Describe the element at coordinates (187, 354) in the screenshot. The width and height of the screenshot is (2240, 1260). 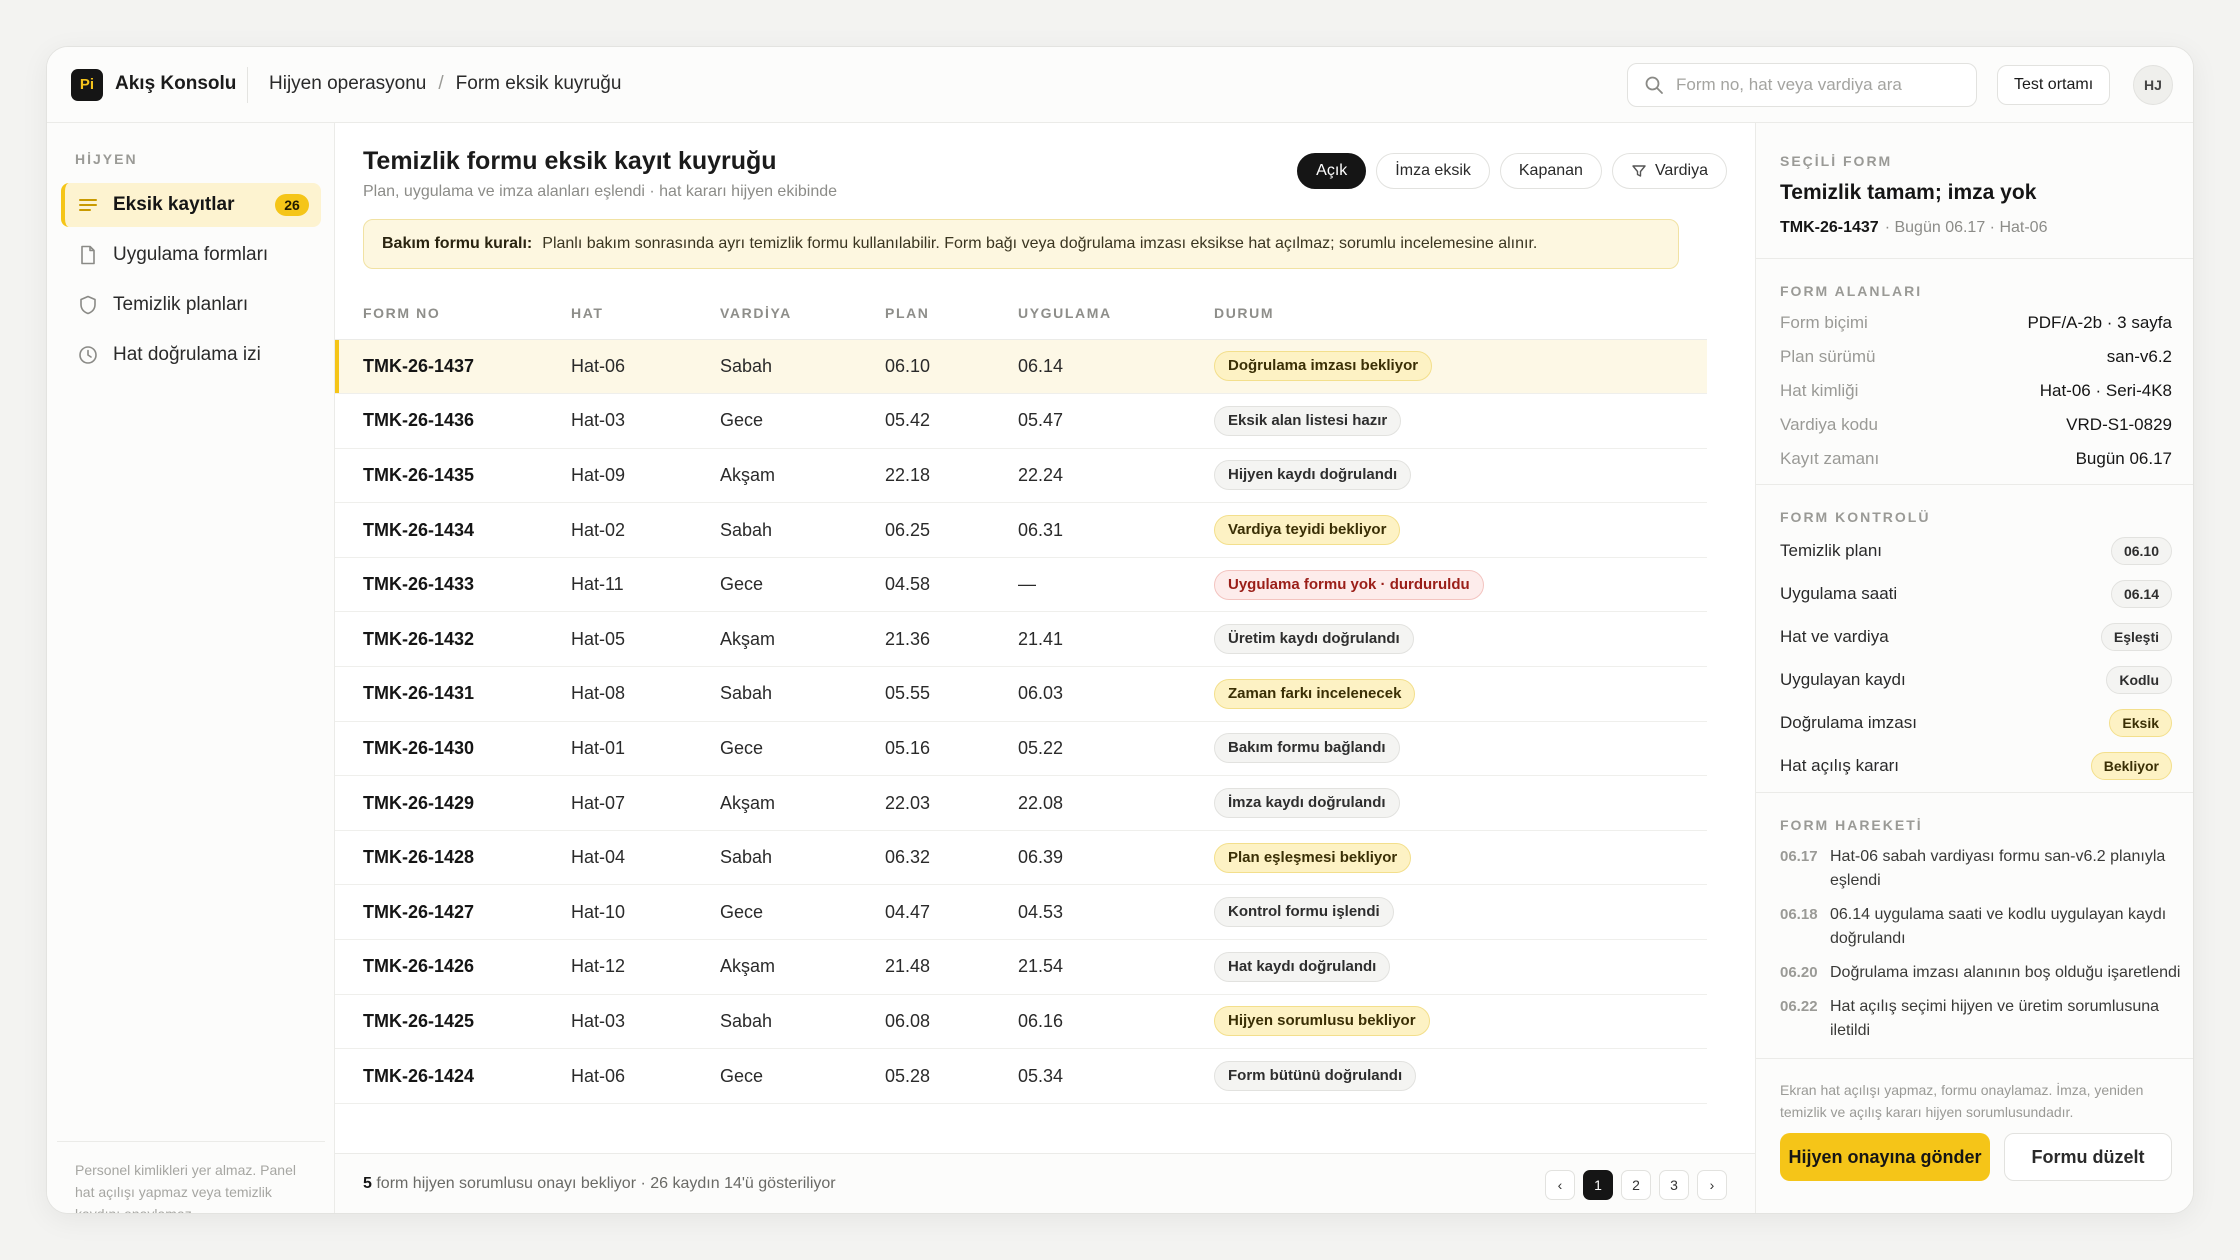
I see `sidebar-item-label: Hat doğrulama izi` at that location.